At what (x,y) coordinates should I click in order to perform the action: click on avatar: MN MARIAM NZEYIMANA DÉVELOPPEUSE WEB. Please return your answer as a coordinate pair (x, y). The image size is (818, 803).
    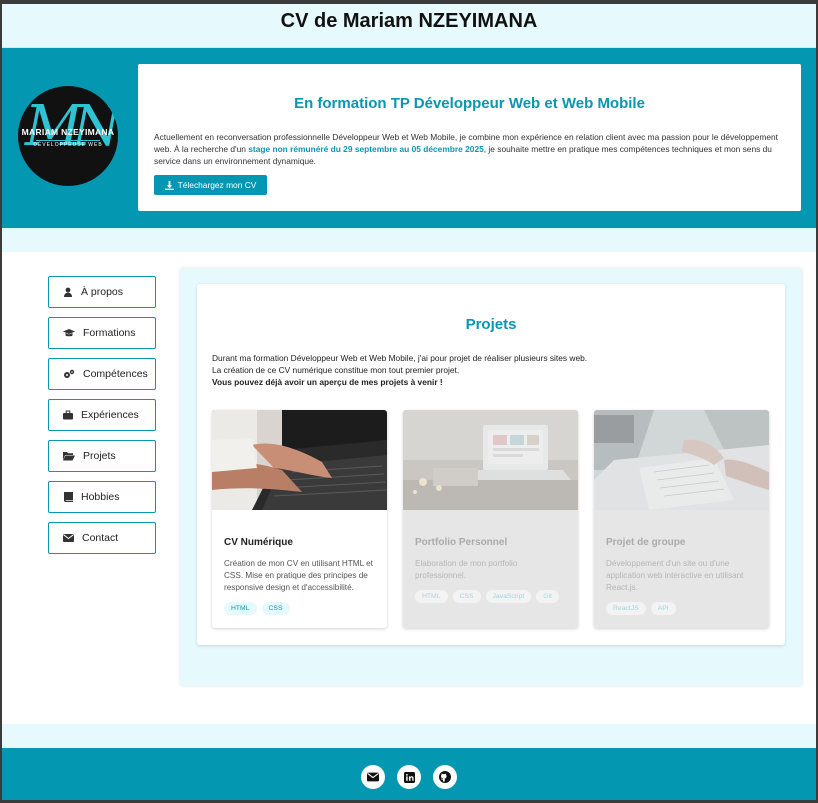
    Looking at the image, I should click on (68, 136).